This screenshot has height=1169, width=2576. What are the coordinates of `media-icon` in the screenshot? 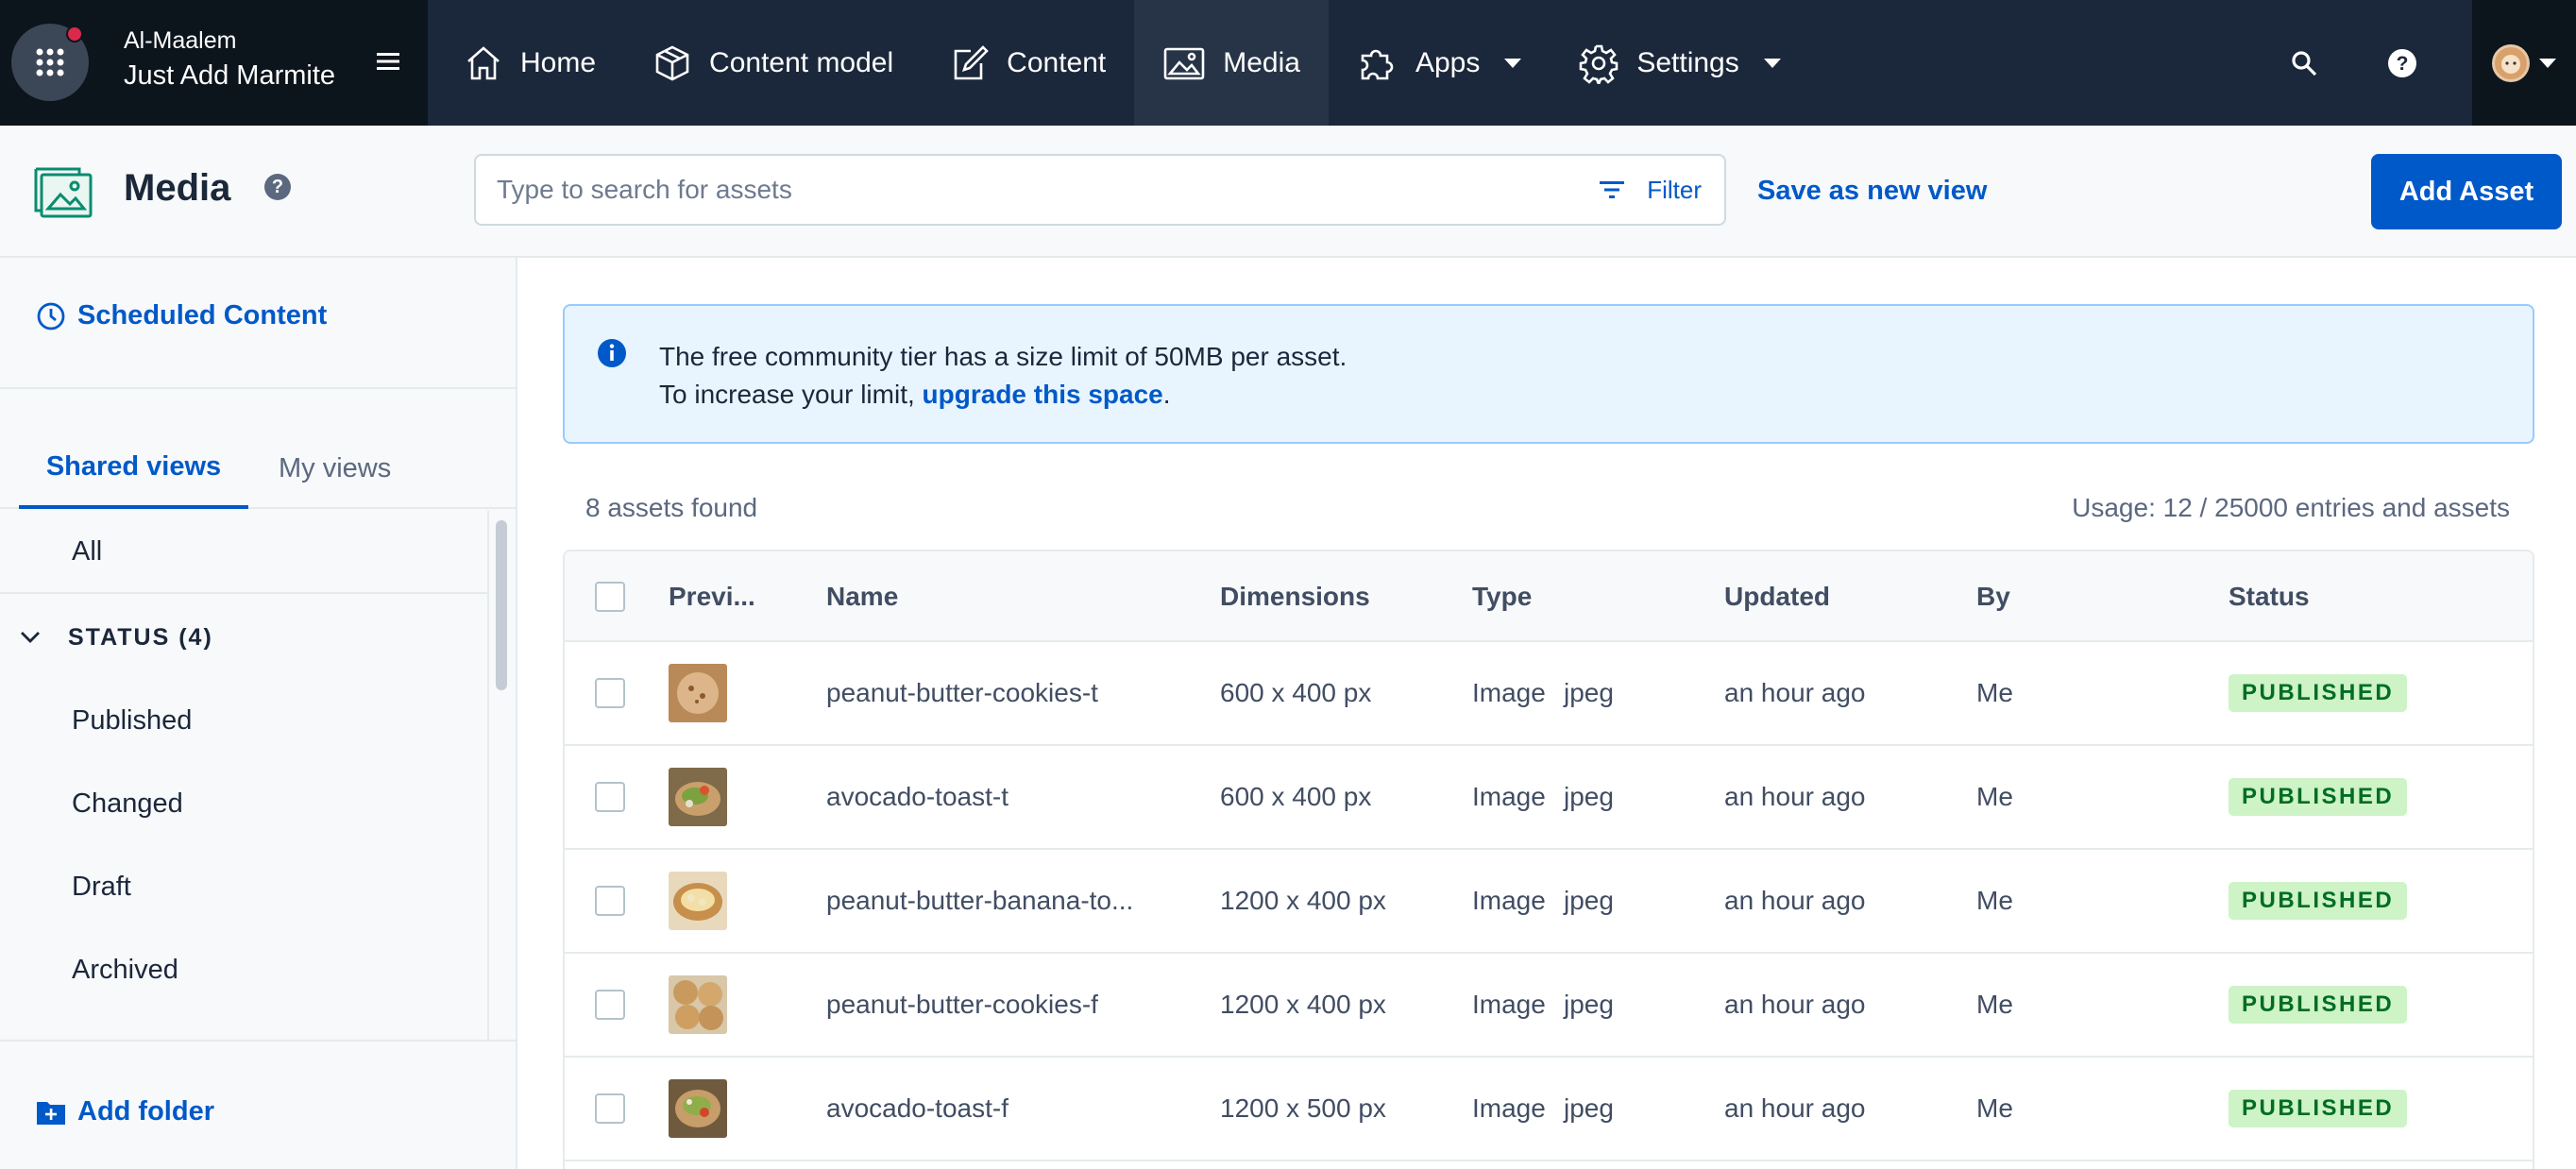 It's located at (1184, 63).